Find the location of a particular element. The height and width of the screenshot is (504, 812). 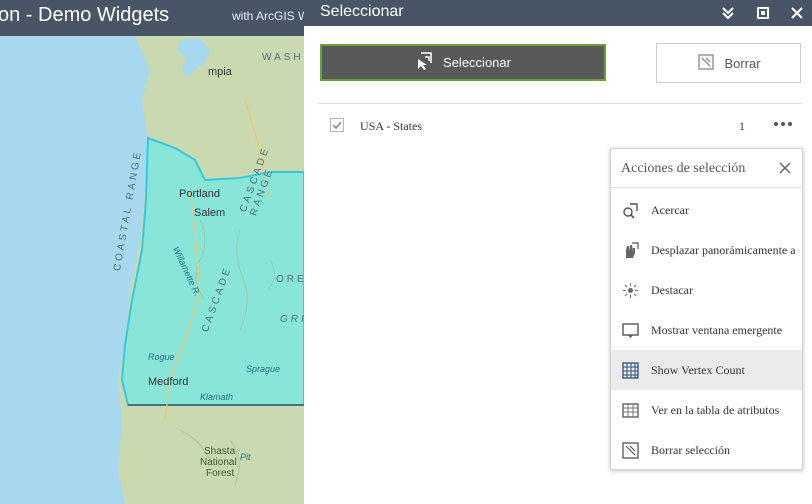

menu-item-label: Destacar is located at coordinates (672, 290).